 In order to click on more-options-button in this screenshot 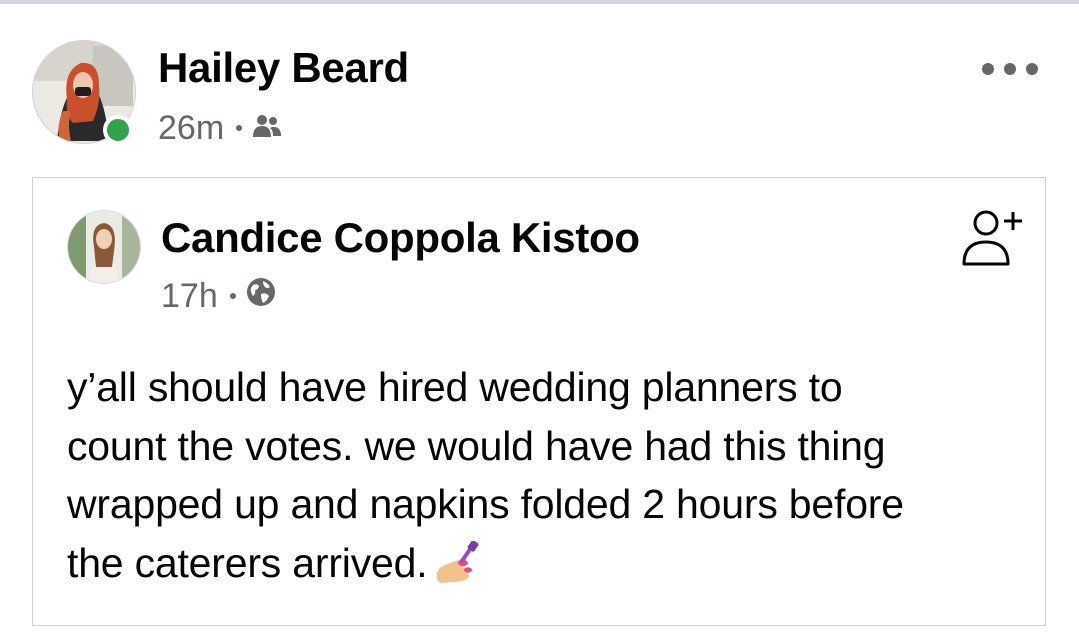, I will do `click(1010, 69)`.